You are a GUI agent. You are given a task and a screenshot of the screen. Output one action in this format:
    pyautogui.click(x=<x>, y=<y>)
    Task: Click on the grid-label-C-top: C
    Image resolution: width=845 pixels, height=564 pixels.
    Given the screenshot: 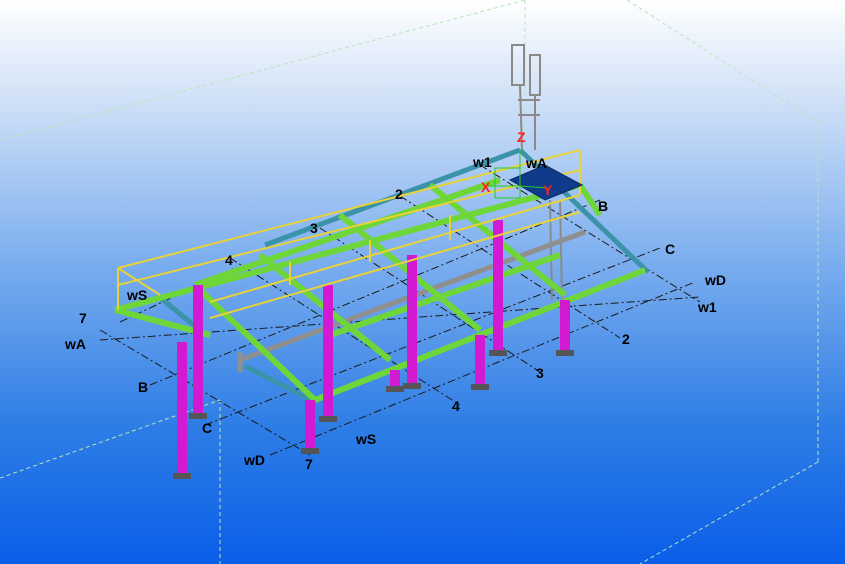 What is the action you would take?
    pyautogui.click(x=670, y=249)
    